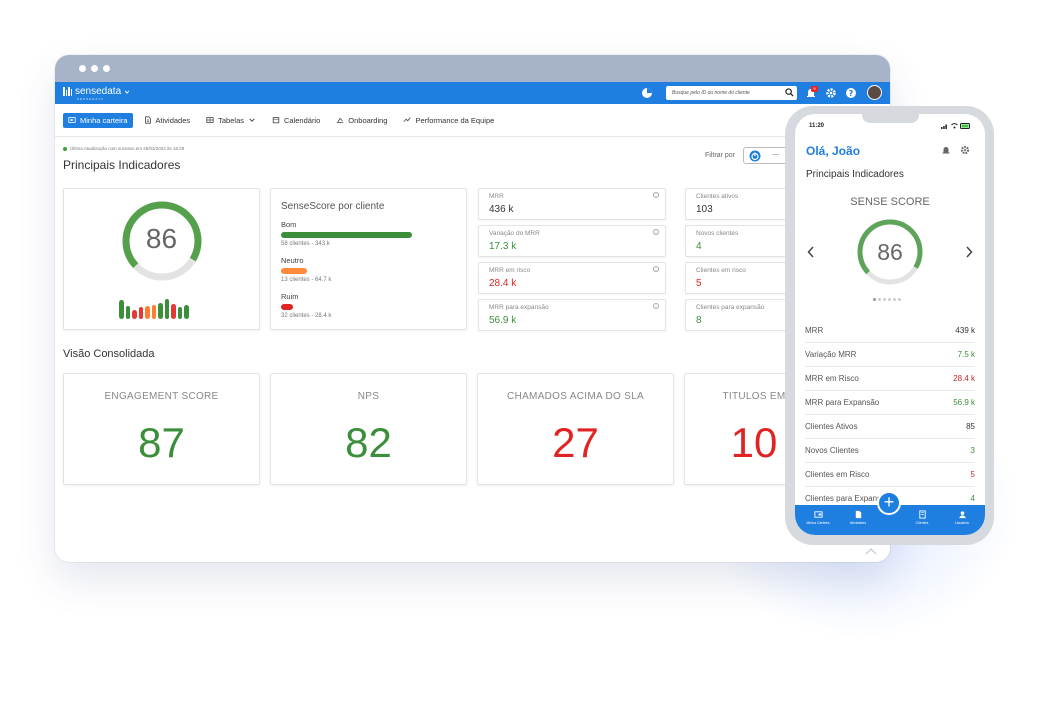 Image resolution: width=1046 pixels, height=717 pixels. I want to click on score-card: 86, so click(161, 259).